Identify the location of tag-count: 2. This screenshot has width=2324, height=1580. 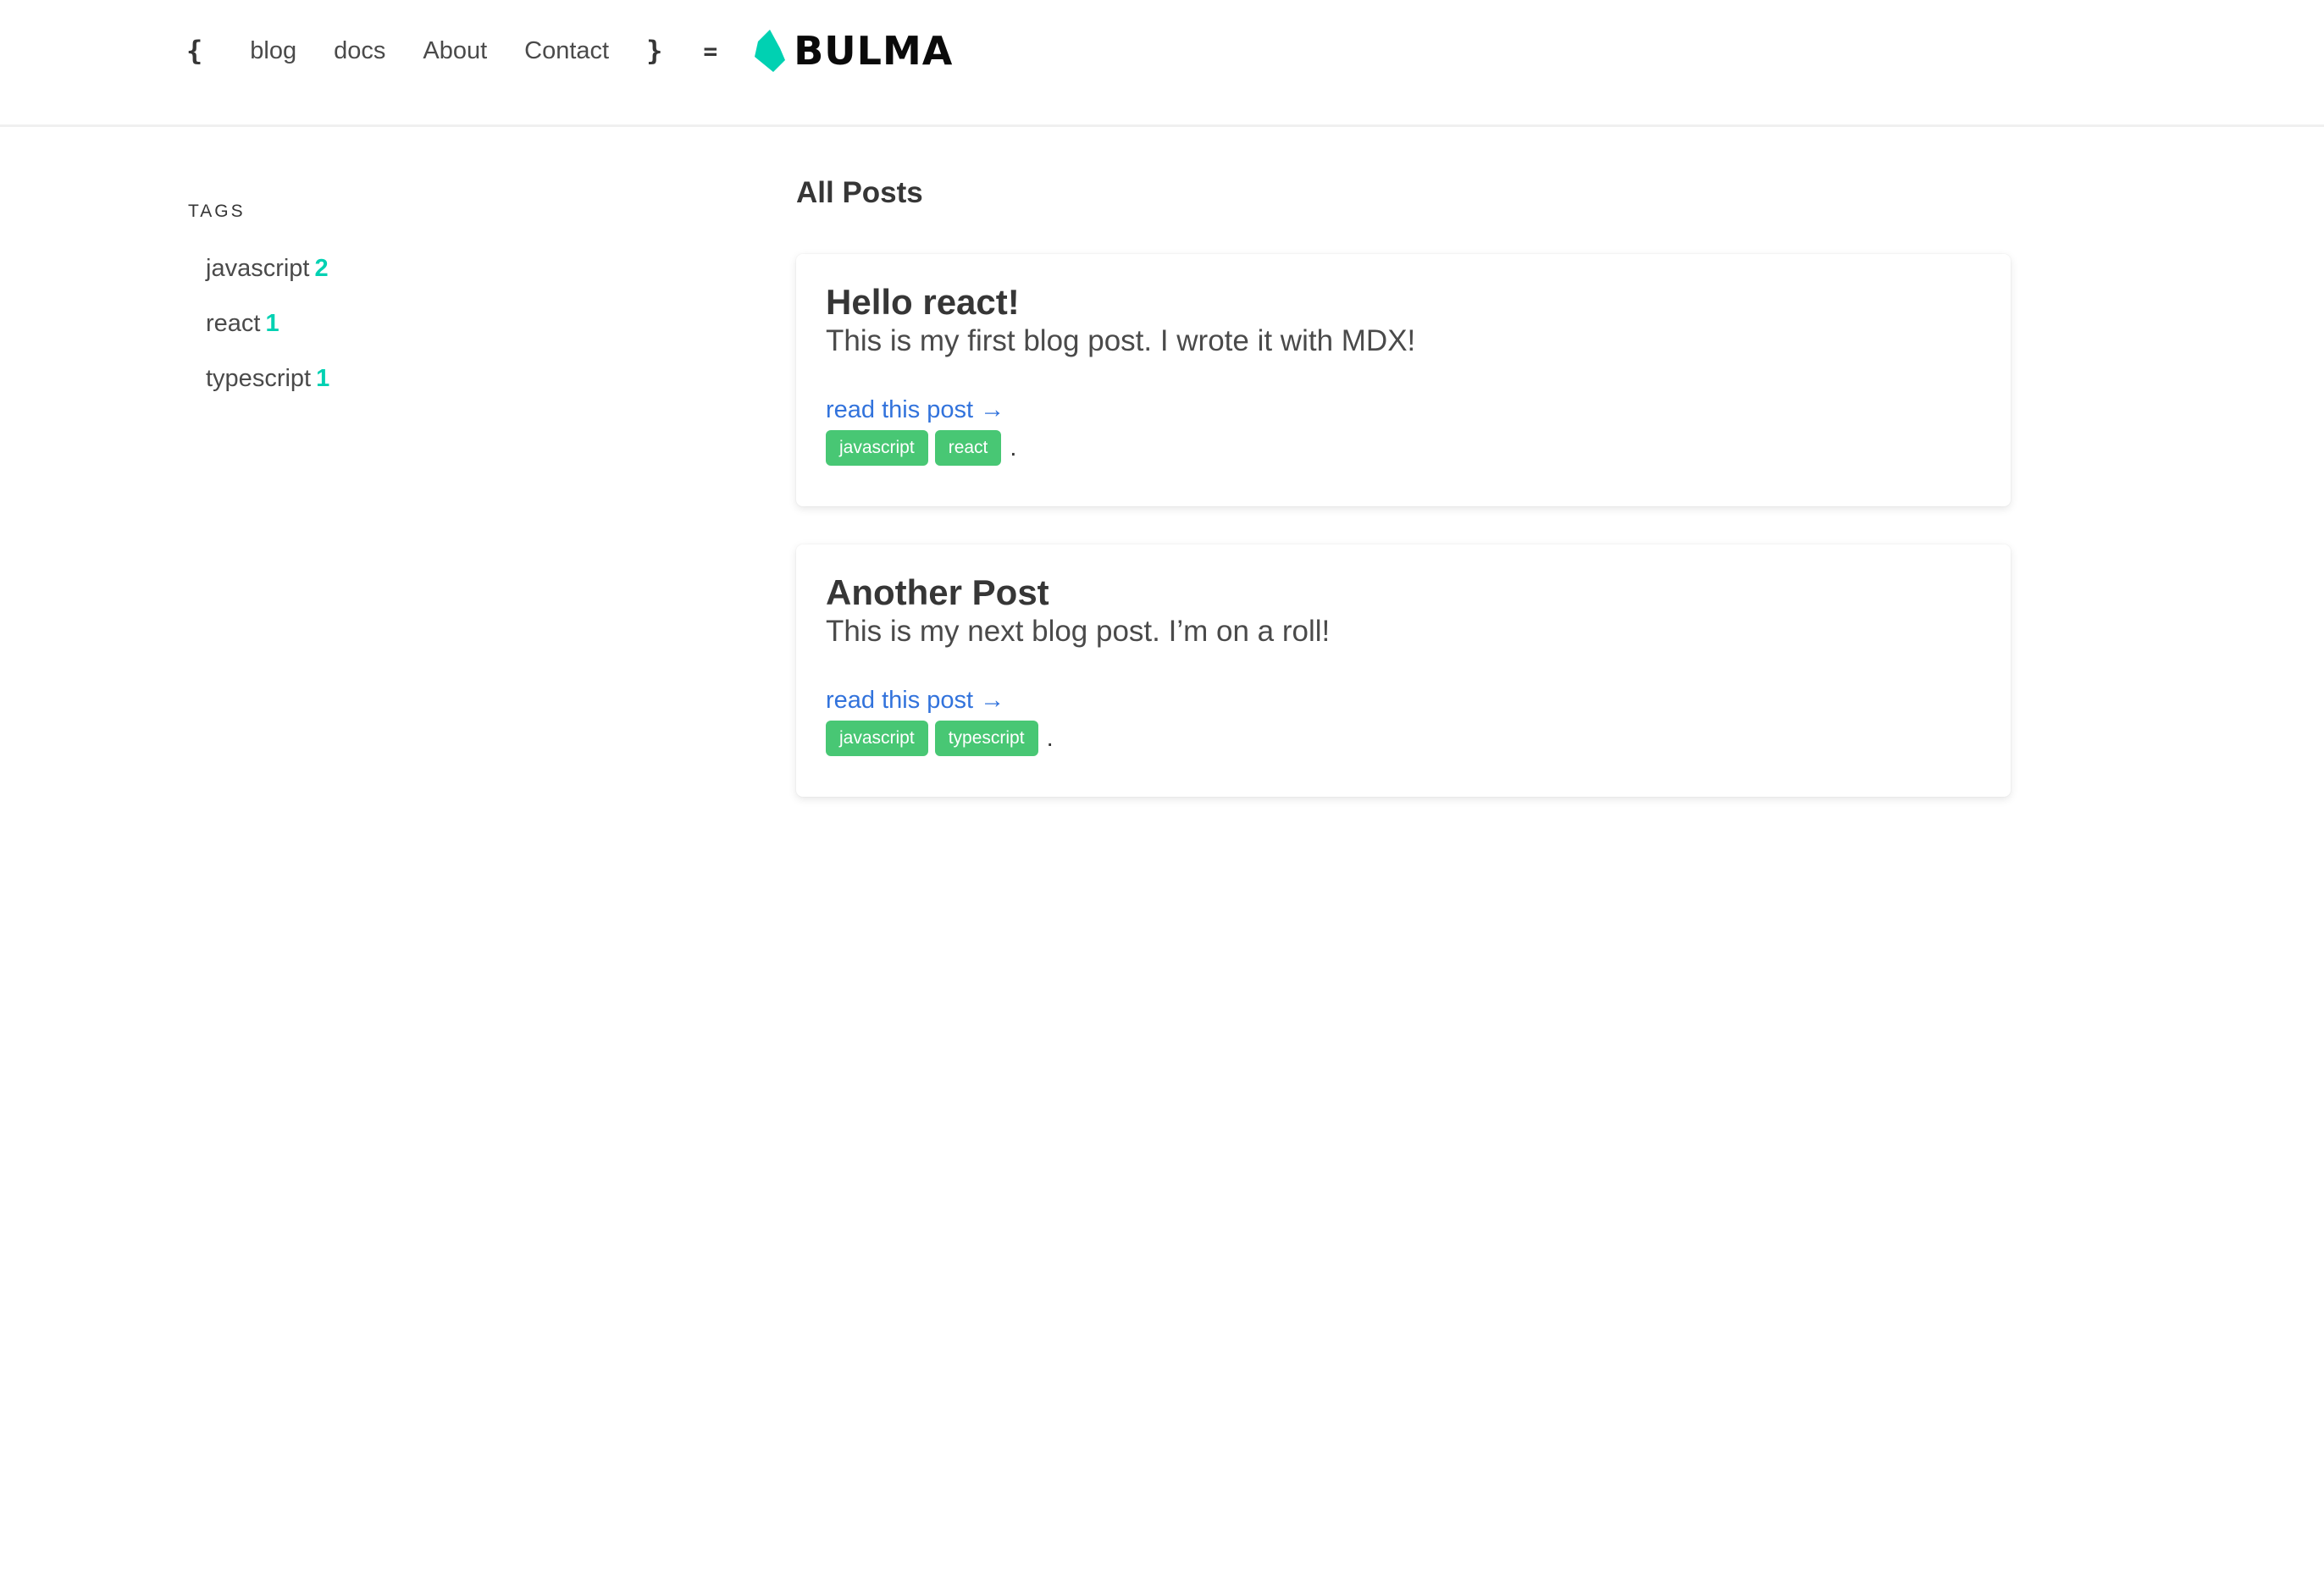
(321, 268).